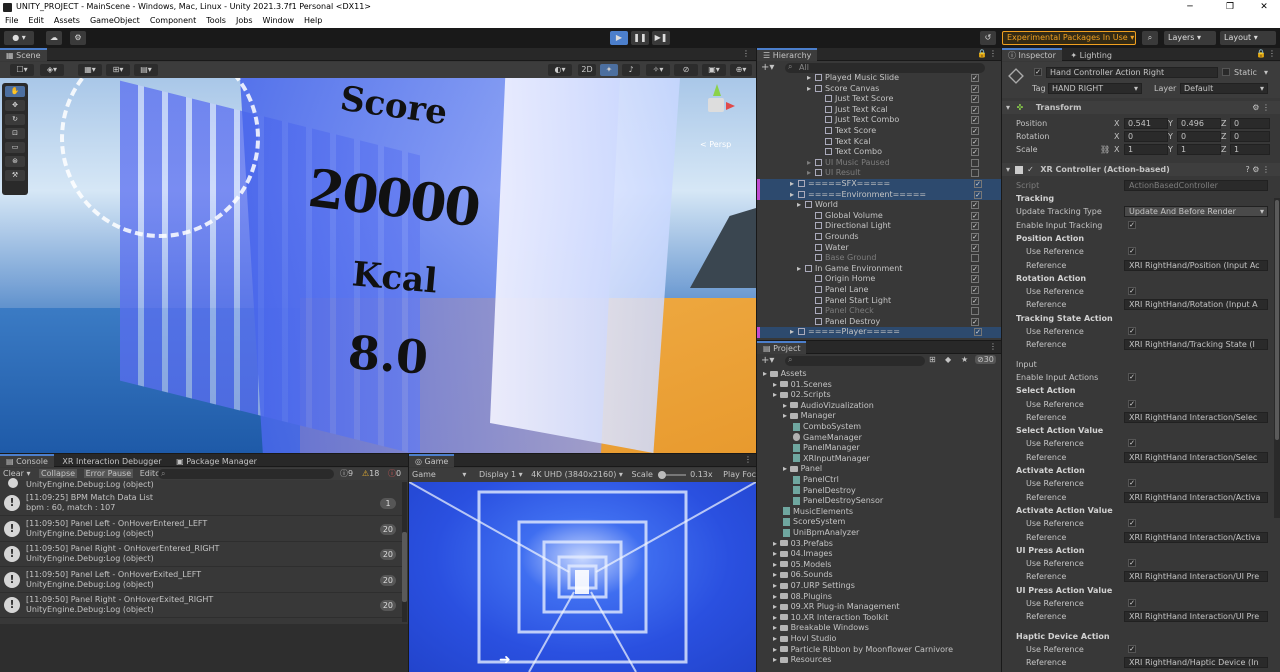  I want to click on hierarchy-item: Panel Destroy ✓, so click(879, 322).